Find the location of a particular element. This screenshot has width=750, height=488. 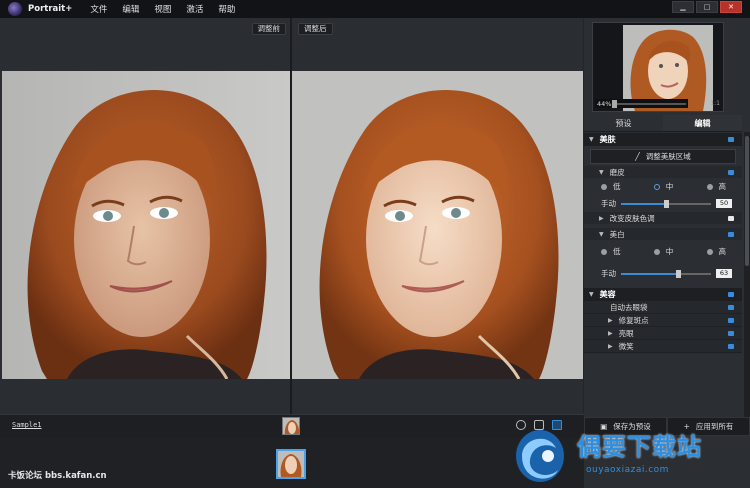

menu-activate: 激活 is located at coordinates (194, 9).